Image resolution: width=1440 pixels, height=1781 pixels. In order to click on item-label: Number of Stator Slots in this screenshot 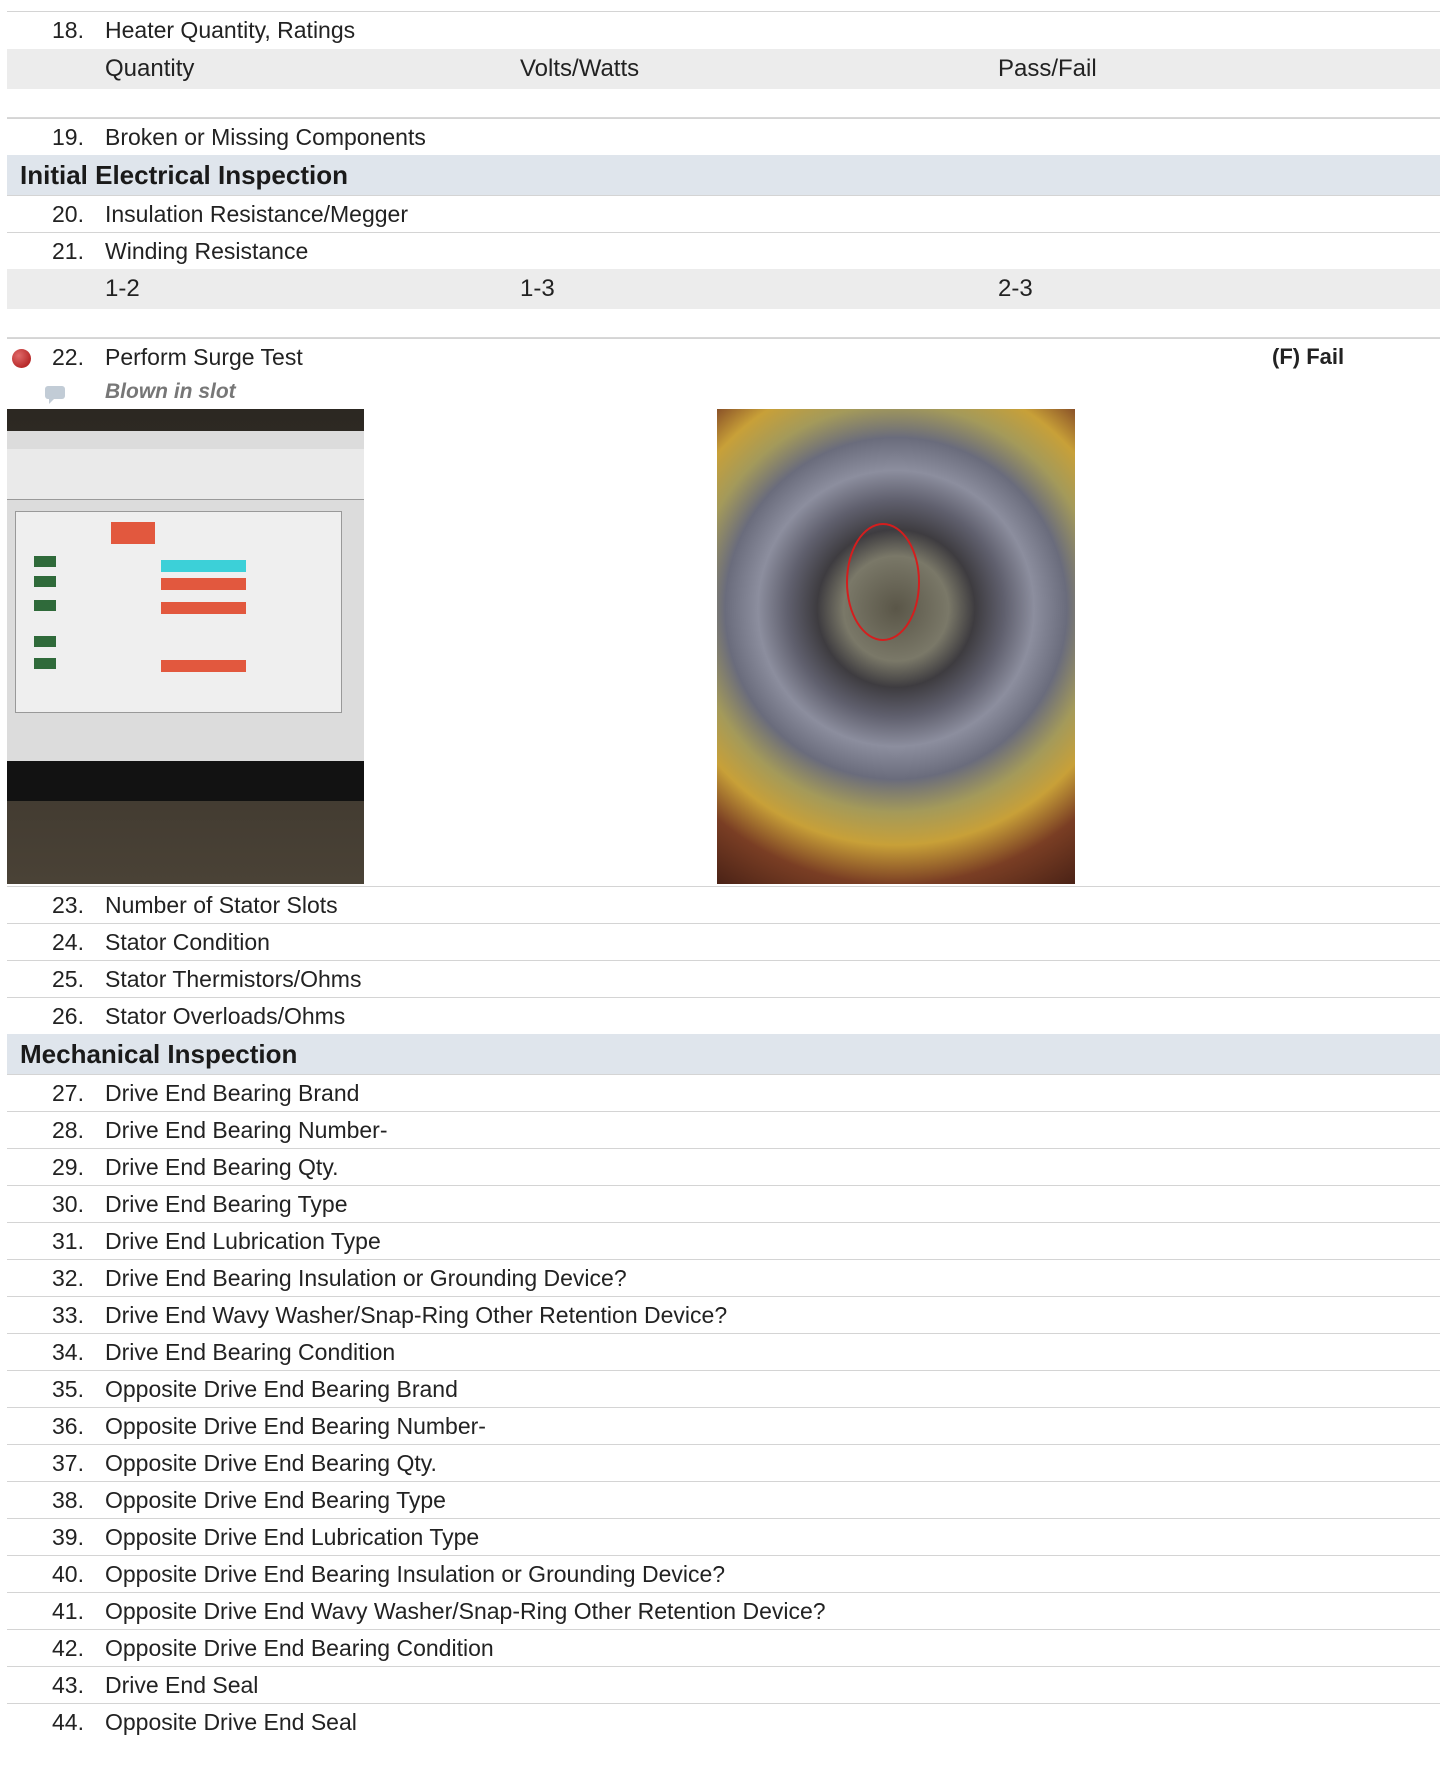, I will do `click(221, 905)`.